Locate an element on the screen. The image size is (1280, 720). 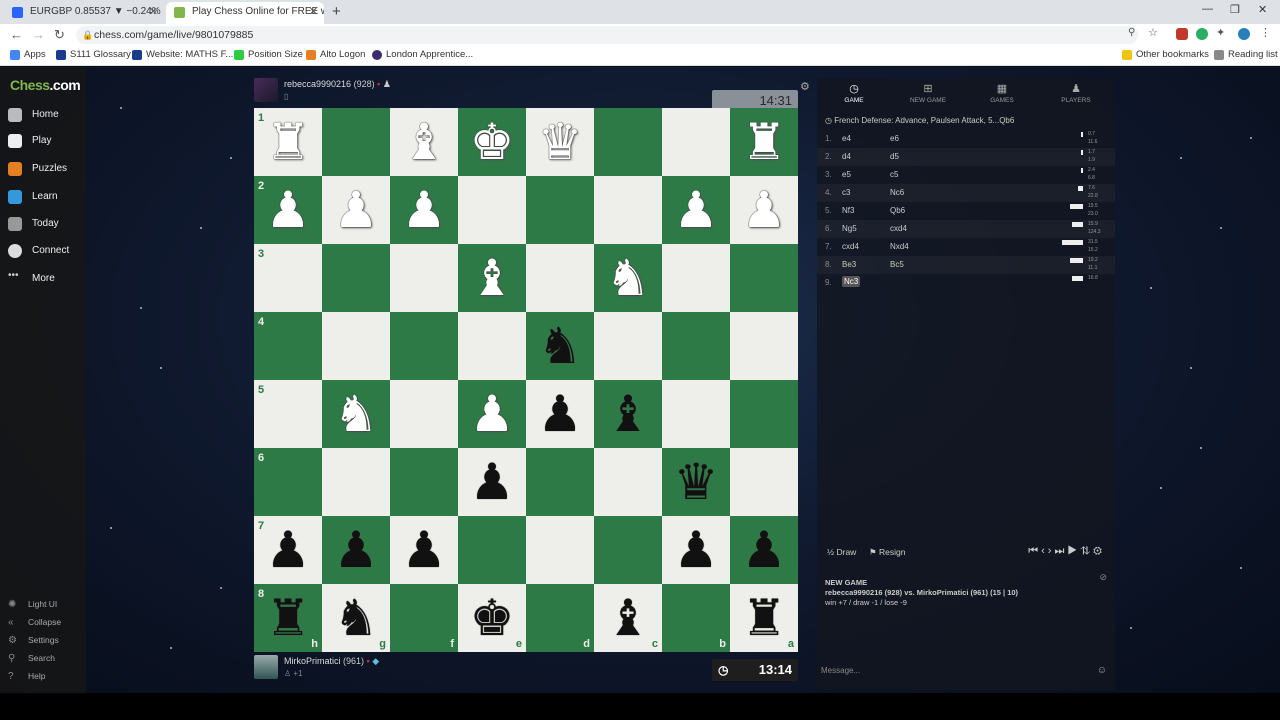
square-h4: 4 is located at coordinates (288, 346).